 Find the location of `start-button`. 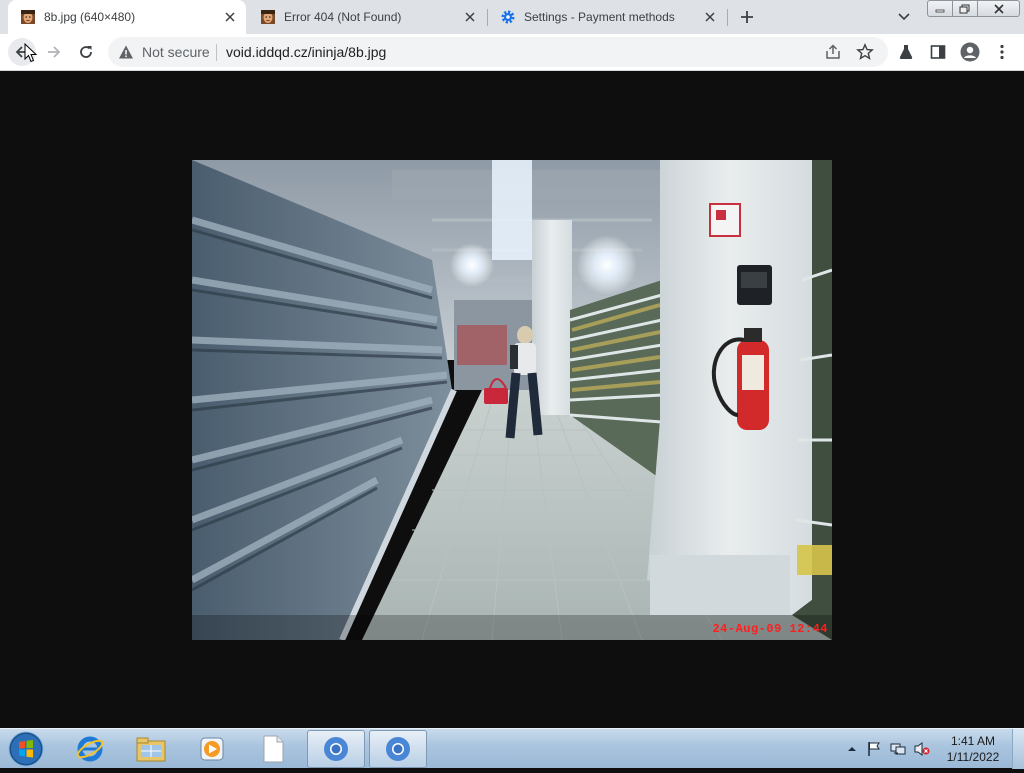

start-button is located at coordinates (26, 749).